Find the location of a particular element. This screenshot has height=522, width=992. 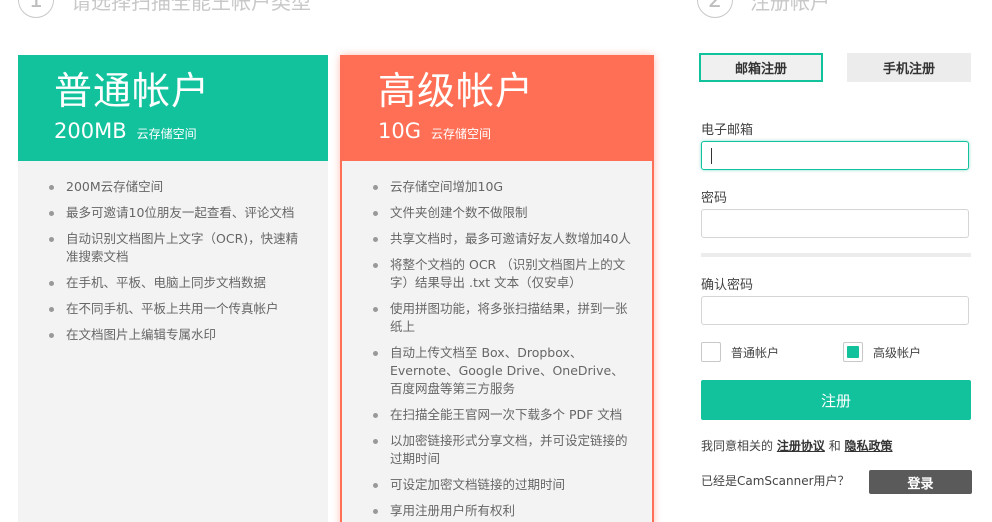

plan-basic-title: 普通帐户 is located at coordinates (132, 91).